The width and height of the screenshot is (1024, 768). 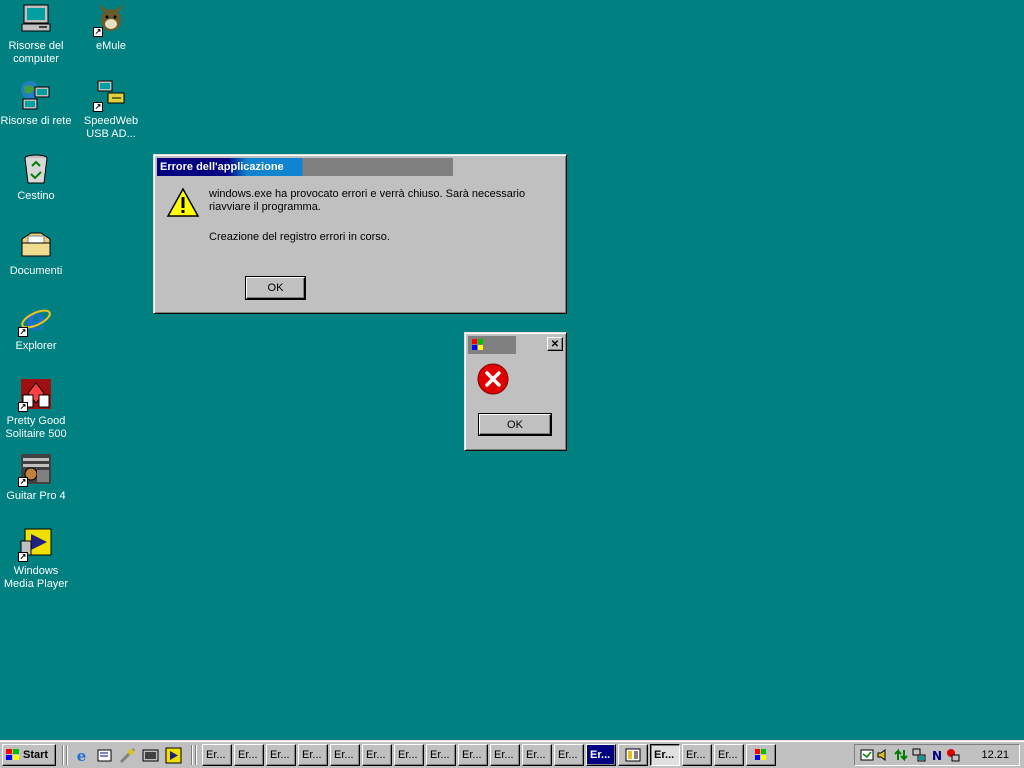 I want to click on solitaire-icon: ↗, so click(x=35, y=394).